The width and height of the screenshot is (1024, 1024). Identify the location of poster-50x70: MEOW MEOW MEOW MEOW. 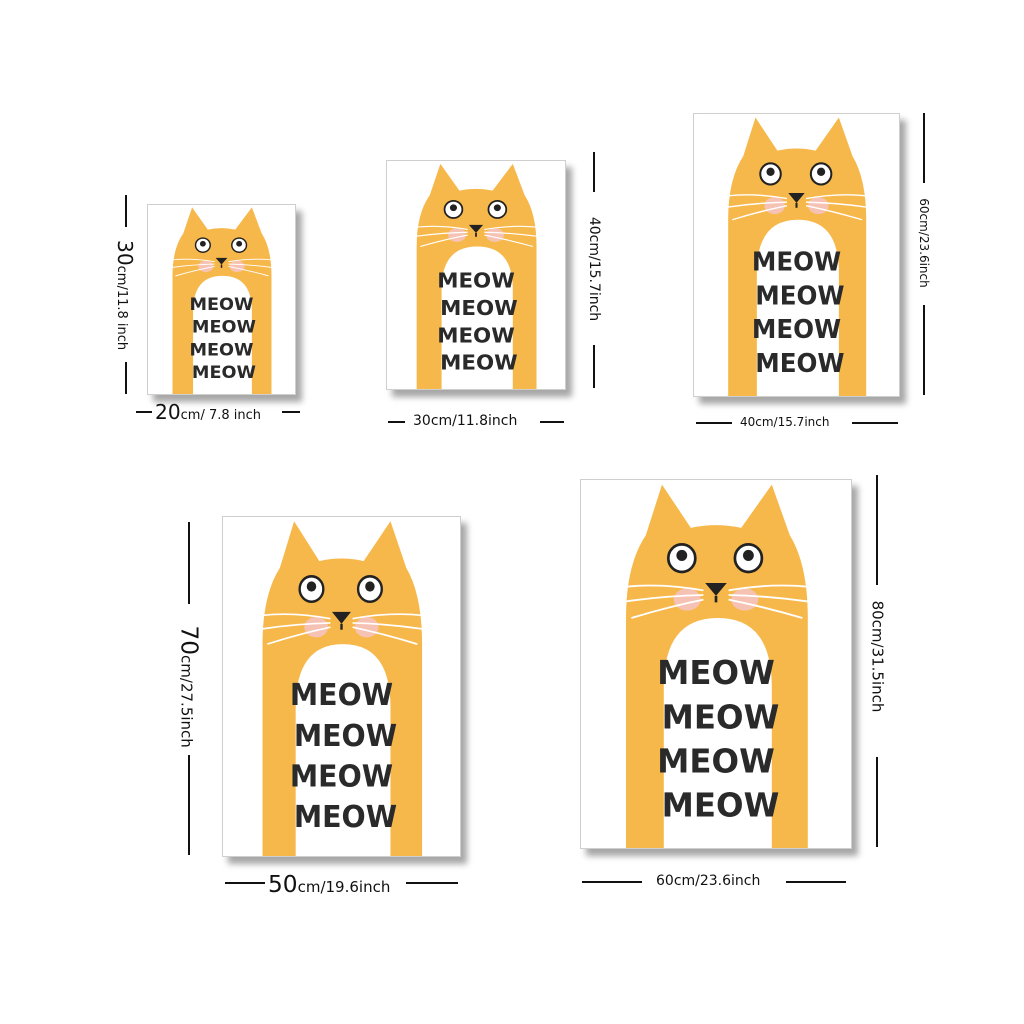
(341, 686).